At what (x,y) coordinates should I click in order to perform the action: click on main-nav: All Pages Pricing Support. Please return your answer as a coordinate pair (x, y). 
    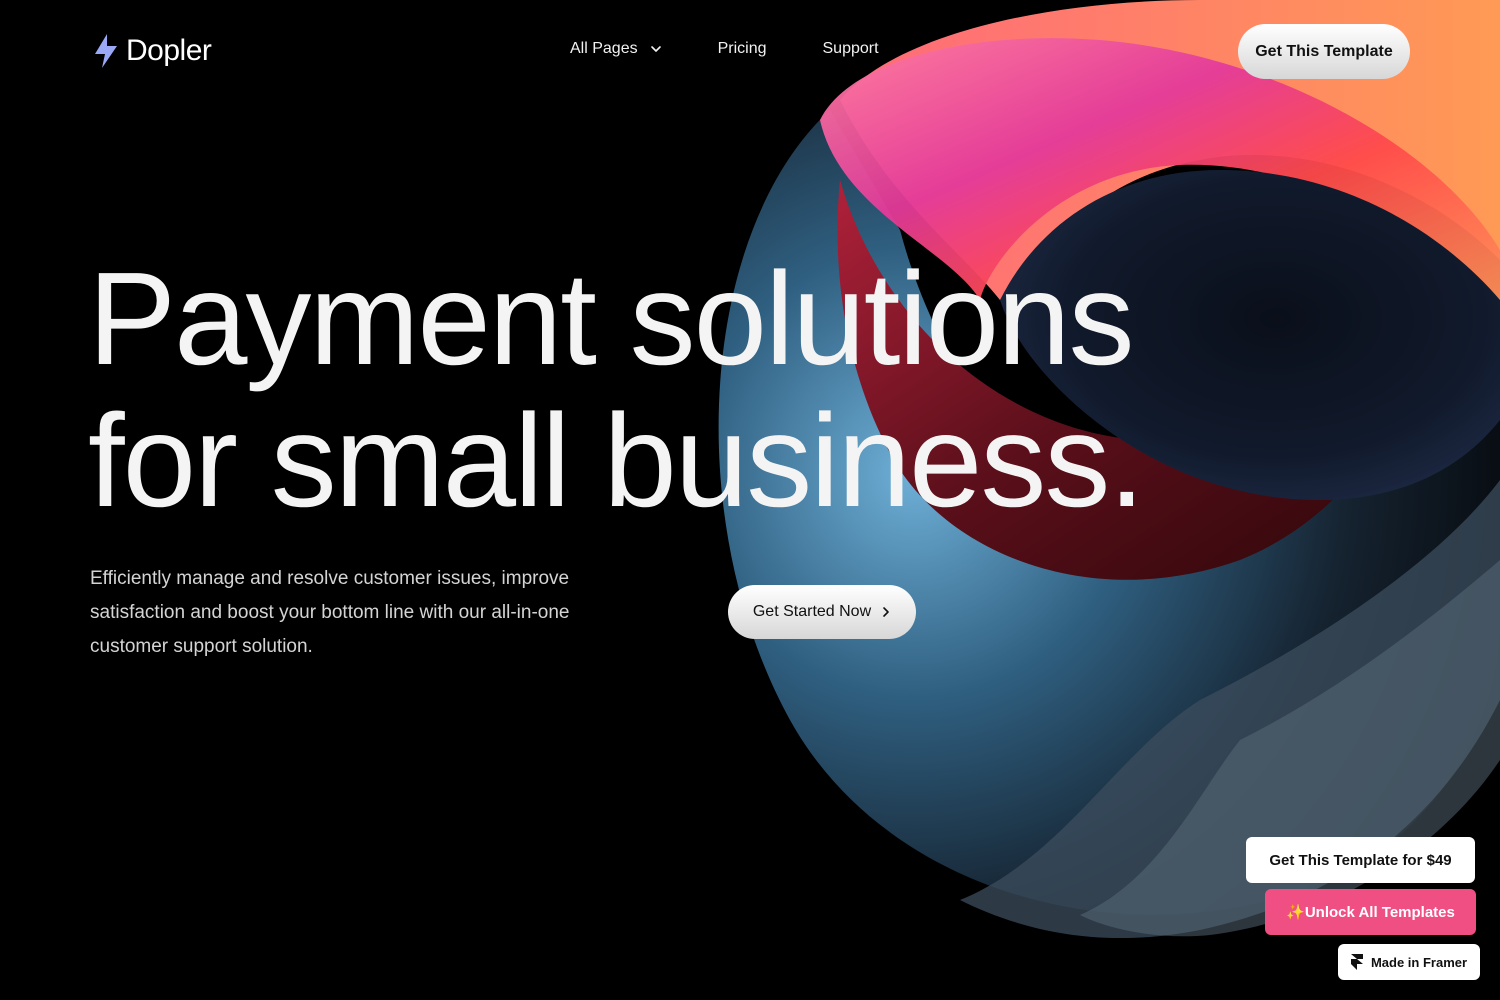
    Looking at the image, I should click on (724, 49).